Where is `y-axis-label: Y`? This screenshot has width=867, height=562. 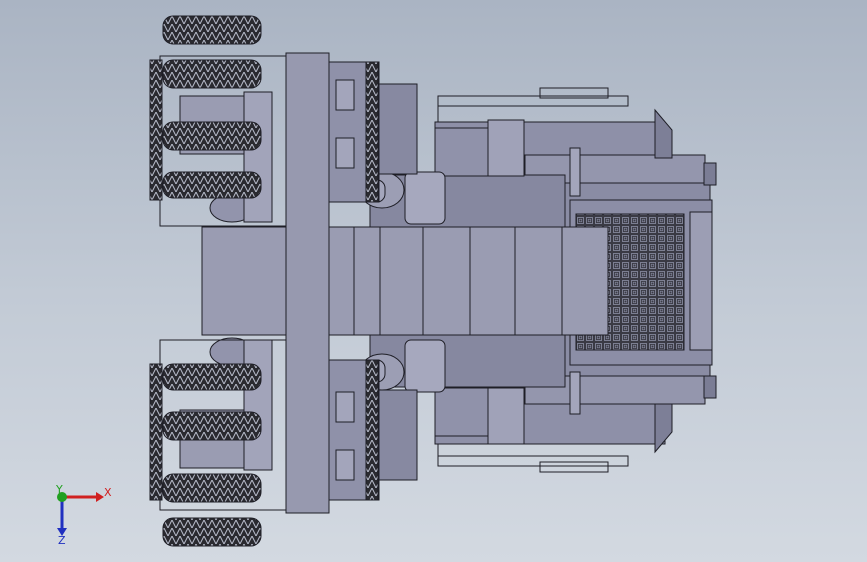
y-axis-label: Y is located at coordinates (59, 489).